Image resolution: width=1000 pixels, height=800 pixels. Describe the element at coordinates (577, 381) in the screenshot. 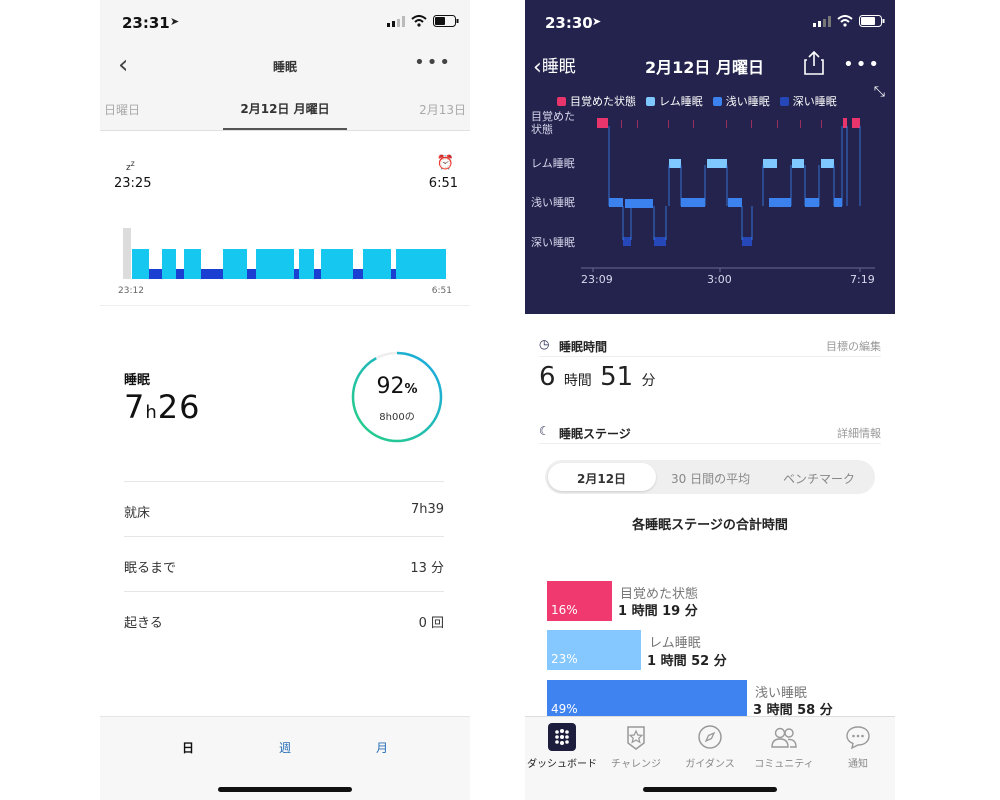

I see `sleep-hours-unit: 時間` at that location.